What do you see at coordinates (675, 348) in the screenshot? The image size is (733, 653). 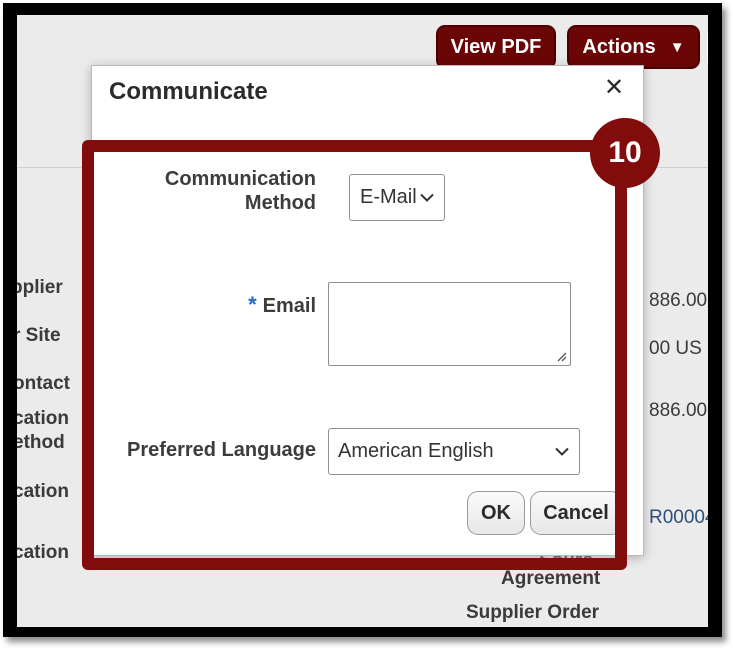 I see `bg-value-amount-2: 00 US` at bounding box center [675, 348].